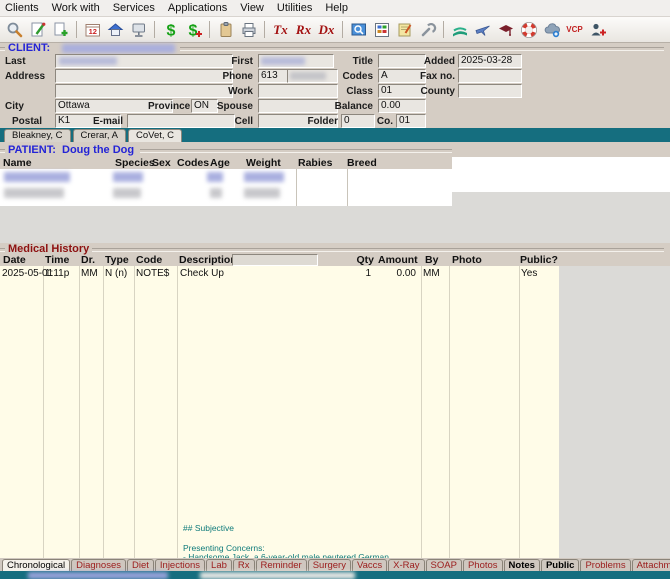  Describe the element at coordinates (574, 30) in the screenshot. I see `vcp-button: VCP` at that location.